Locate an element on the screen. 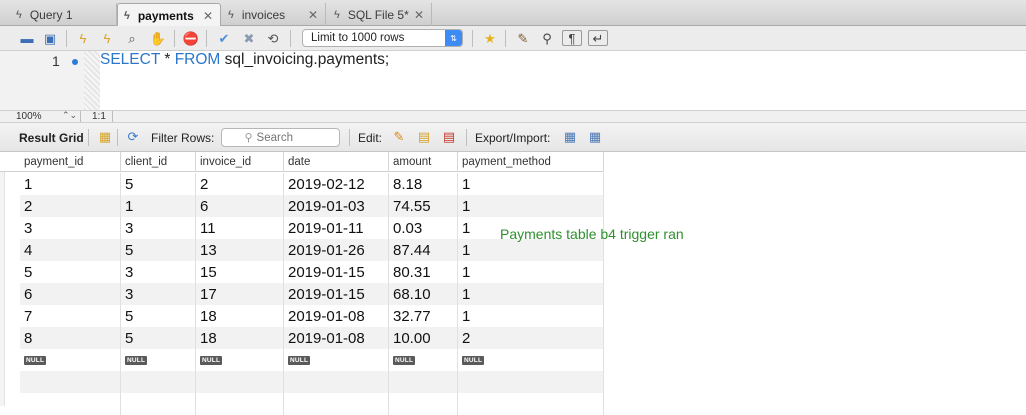  table-row: 5 3 15 2019-01-15 80.31 1 is located at coordinates (312, 272).